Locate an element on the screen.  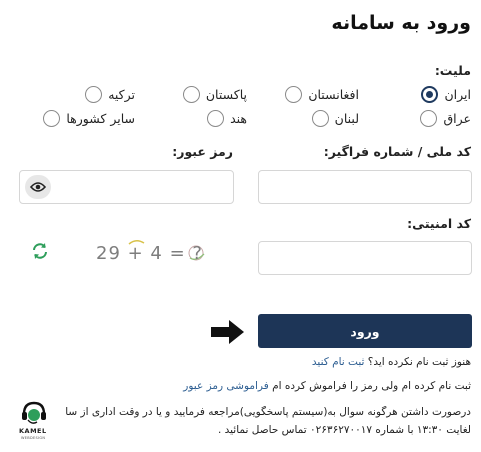
security-code-input is located at coordinates (365, 258).